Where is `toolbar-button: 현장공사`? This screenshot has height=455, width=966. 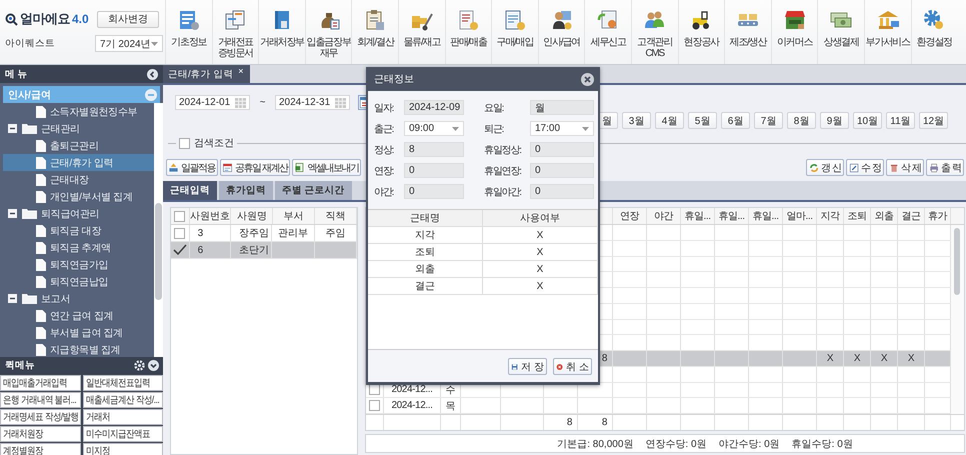 toolbar-button: 현장공사 is located at coordinates (701, 32).